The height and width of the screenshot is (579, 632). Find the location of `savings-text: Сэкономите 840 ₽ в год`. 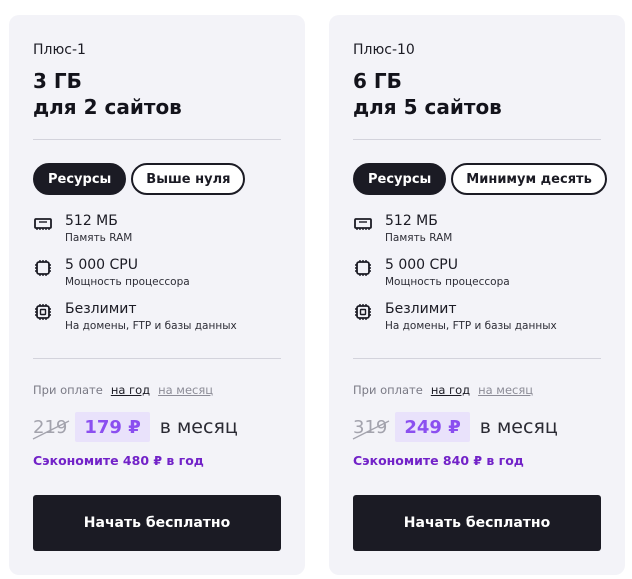

savings-text: Сэкономите 840 ₽ в год is located at coordinates (438, 460).